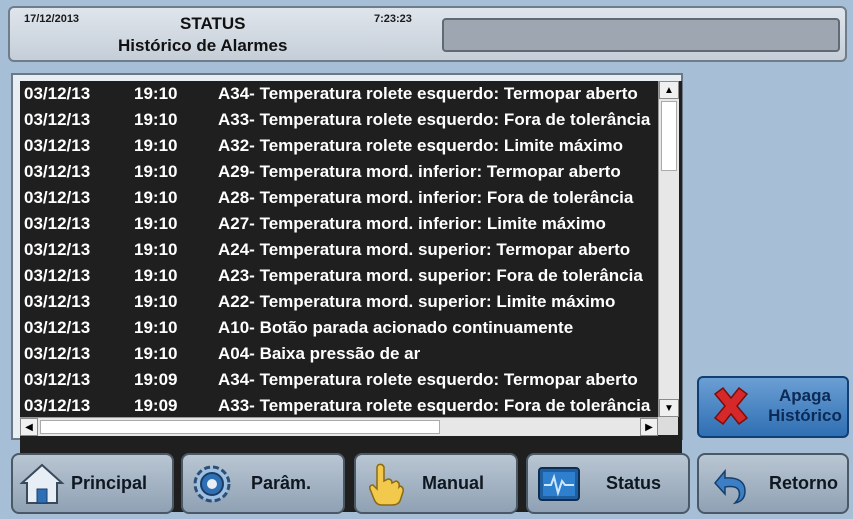  What do you see at coordinates (668, 426) in the screenshot?
I see `scroll-corner` at bounding box center [668, 426].